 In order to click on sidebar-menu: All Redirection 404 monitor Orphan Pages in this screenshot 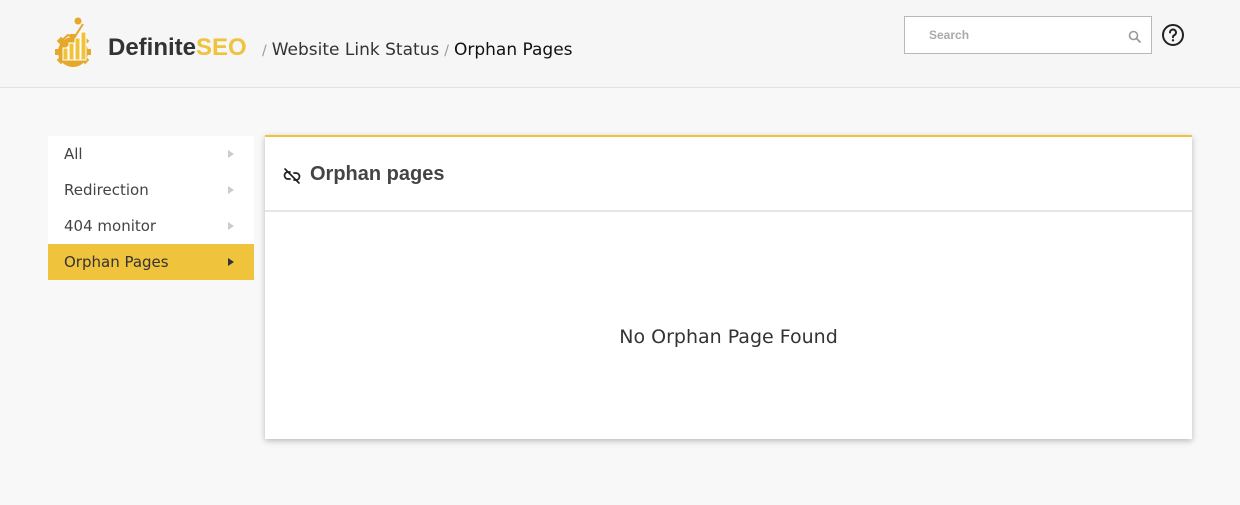, I will do `click(151, 208)`.